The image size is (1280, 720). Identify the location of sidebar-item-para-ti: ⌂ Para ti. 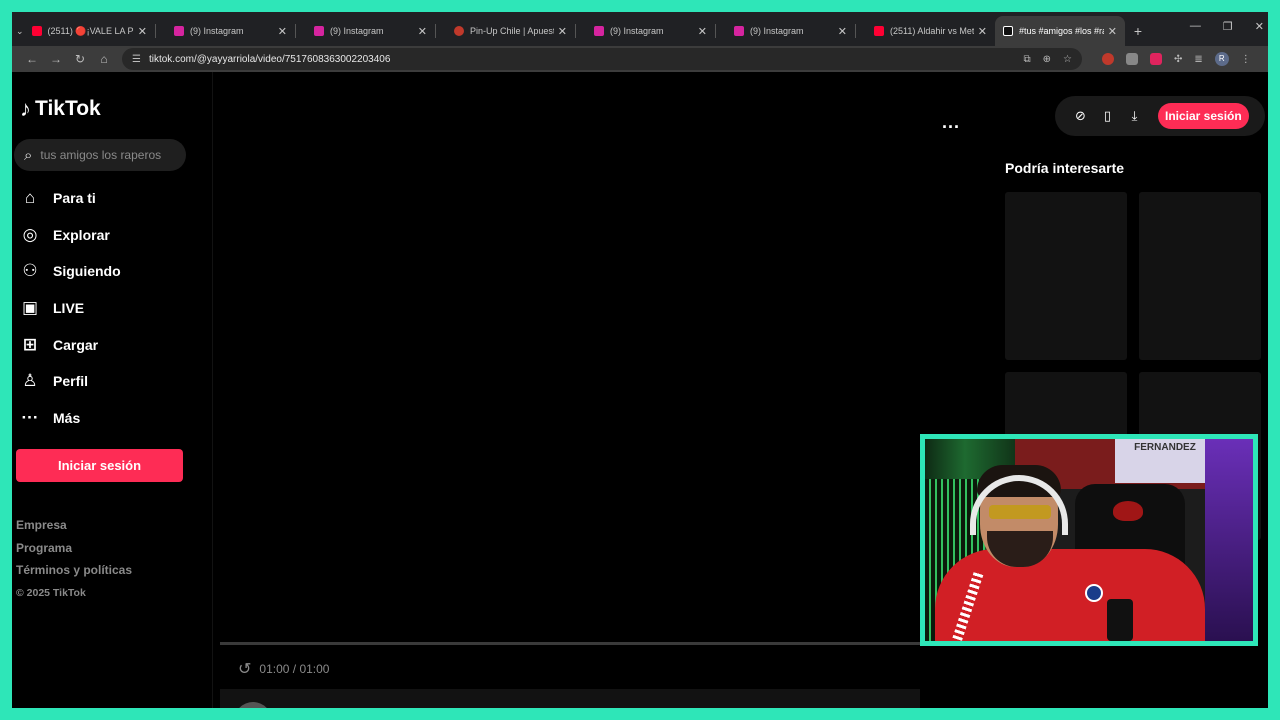
(70, 198).